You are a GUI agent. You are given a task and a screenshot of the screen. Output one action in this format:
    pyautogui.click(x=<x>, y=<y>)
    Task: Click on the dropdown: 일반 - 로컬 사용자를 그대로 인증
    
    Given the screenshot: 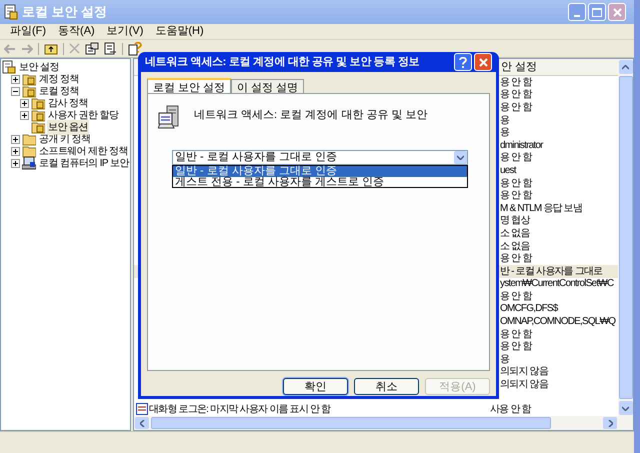 What is the action you would take?
    pyautogui.click(x=320, y=157)
    